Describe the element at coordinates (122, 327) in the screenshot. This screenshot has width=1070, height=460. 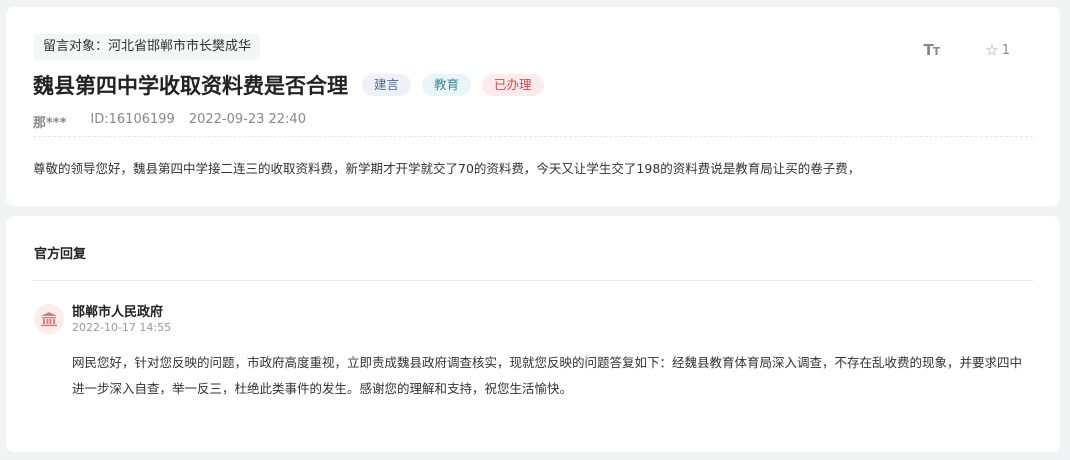
I see `reply-datetime: 2022-10-17 14:55` at that location.